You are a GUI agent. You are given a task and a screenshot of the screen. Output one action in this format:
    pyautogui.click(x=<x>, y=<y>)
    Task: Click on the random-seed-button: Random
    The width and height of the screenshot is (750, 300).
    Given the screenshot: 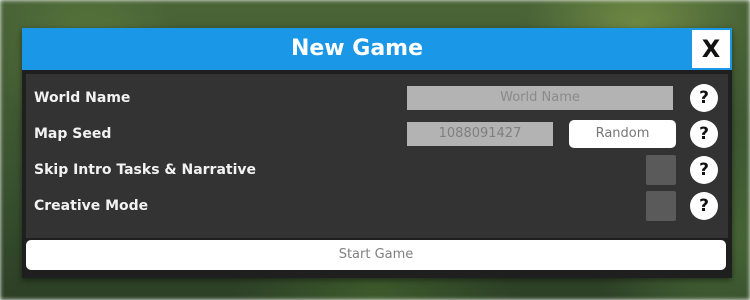 What is the action you would take?
    pyautogui.click(x=622, y=134)
    